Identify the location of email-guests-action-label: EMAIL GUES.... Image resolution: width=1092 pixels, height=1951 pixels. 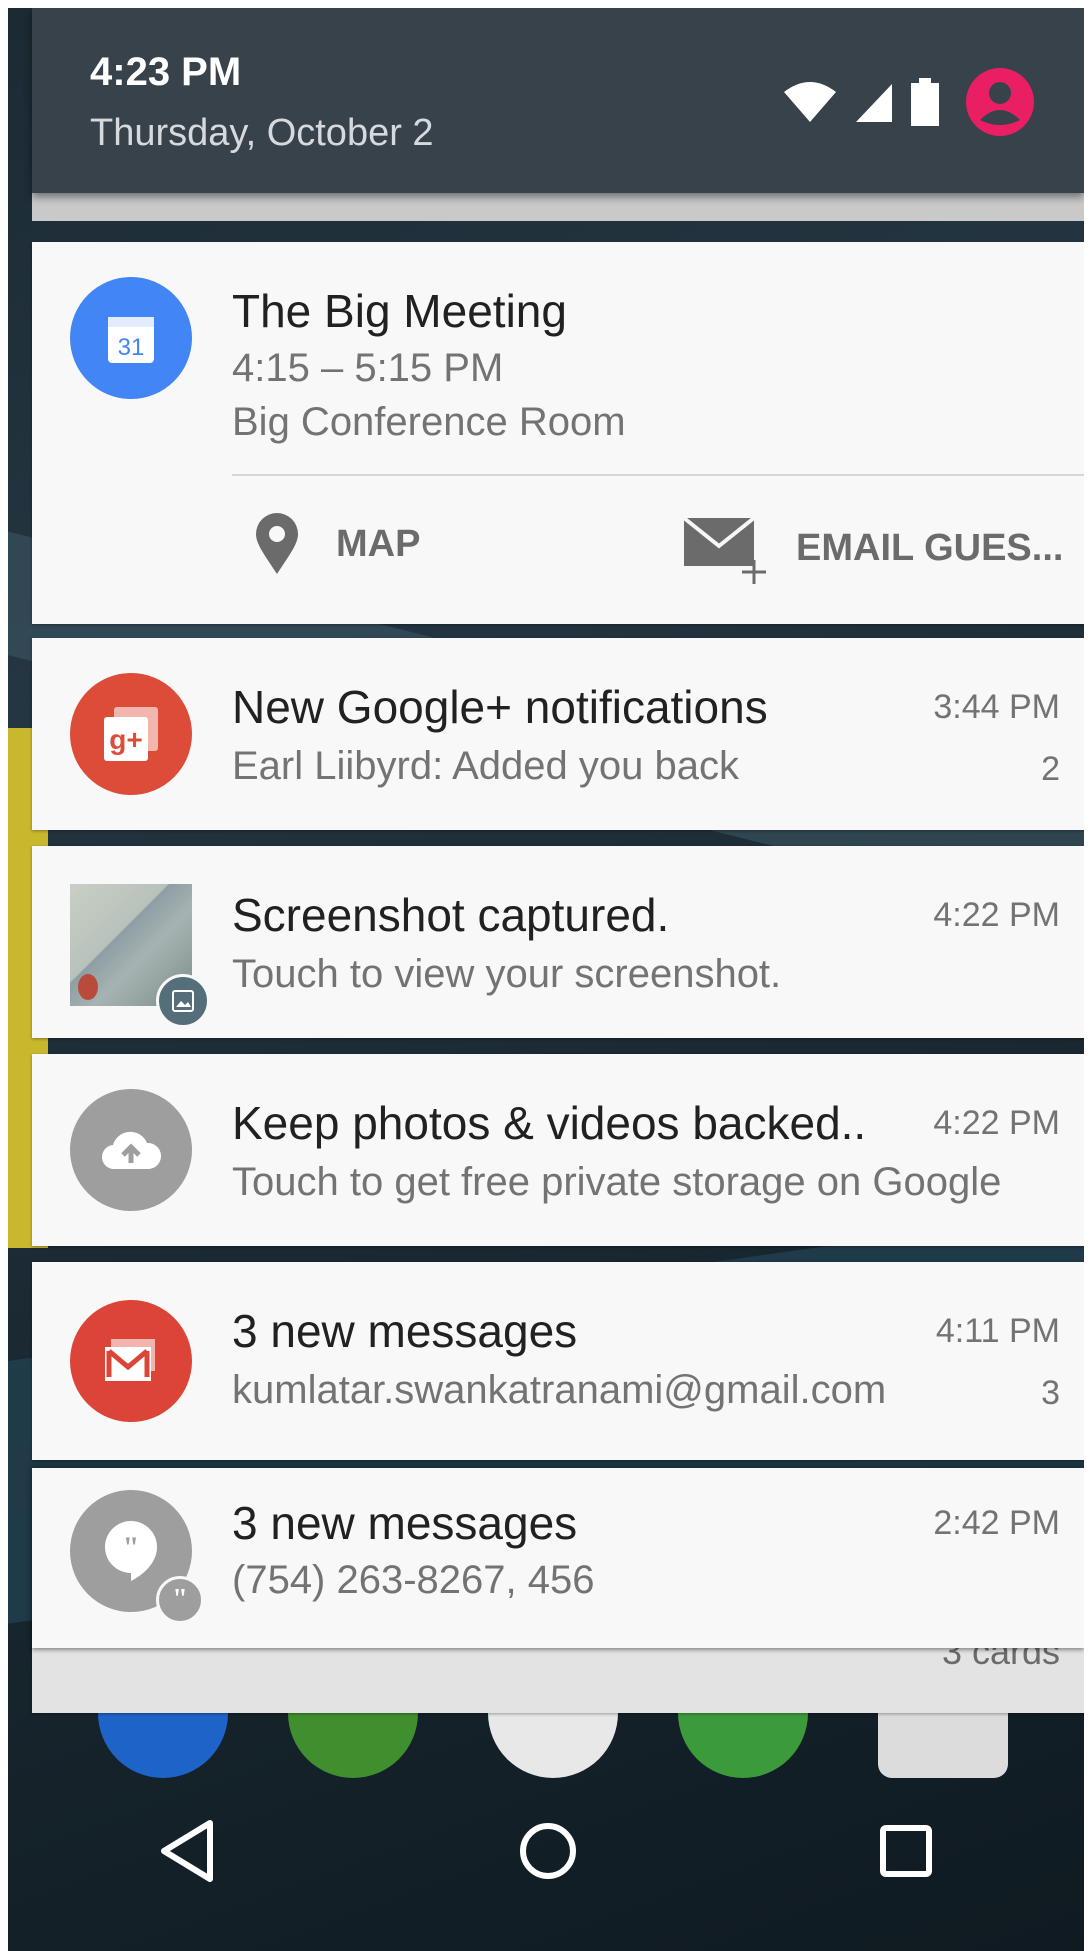
(930, 547).